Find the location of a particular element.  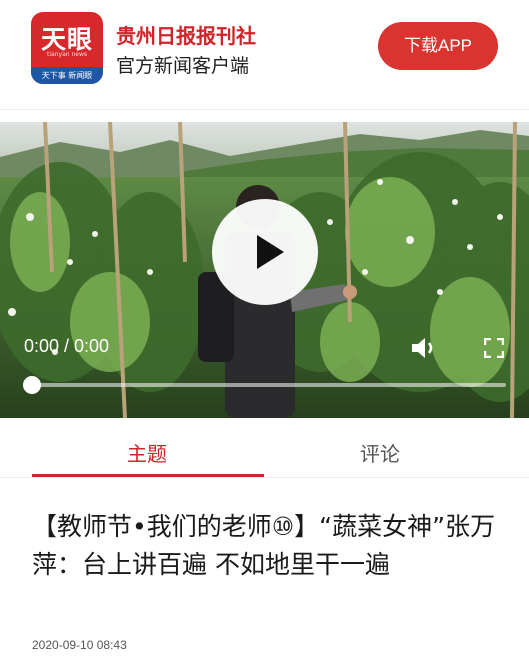

logo-subtext: tianyan news is located at coordinates (67, 54).